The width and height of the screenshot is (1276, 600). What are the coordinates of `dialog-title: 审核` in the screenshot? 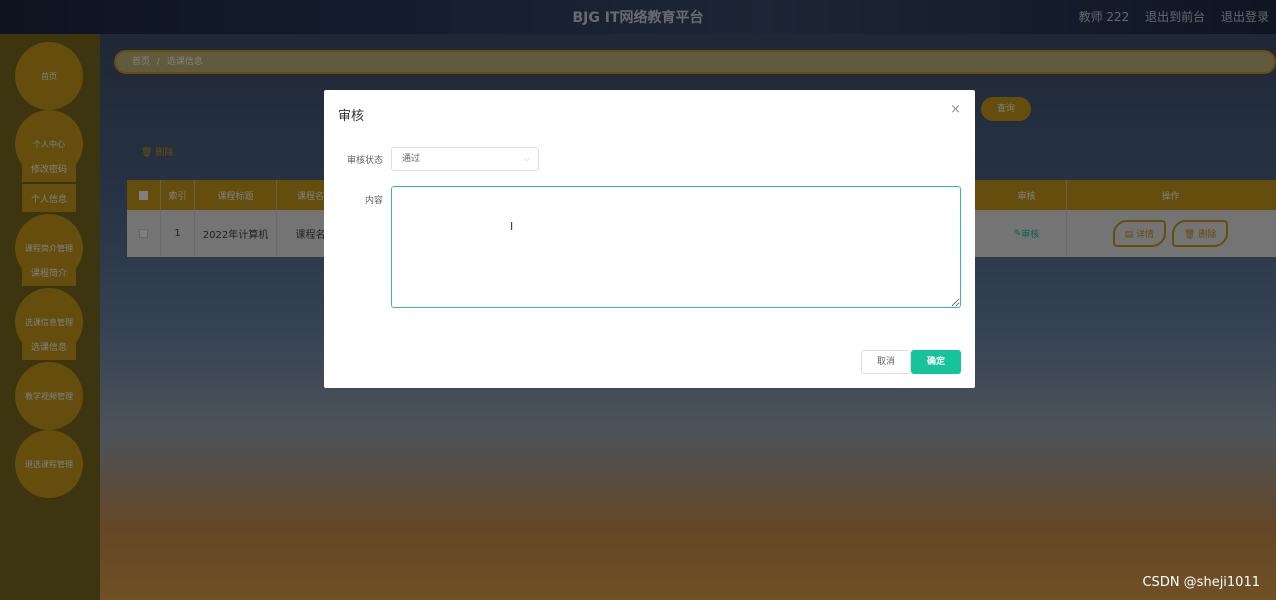 It's located at (351, 116).